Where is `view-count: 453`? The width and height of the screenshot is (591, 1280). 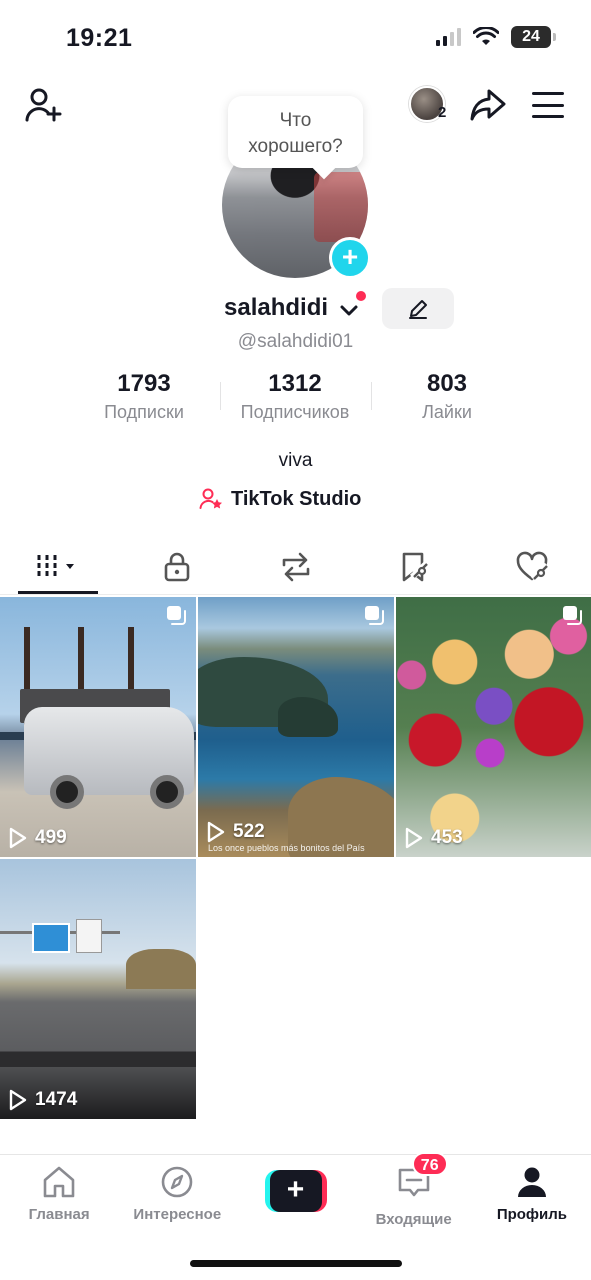
view-count: 453 is located at coordinates (433, 838).